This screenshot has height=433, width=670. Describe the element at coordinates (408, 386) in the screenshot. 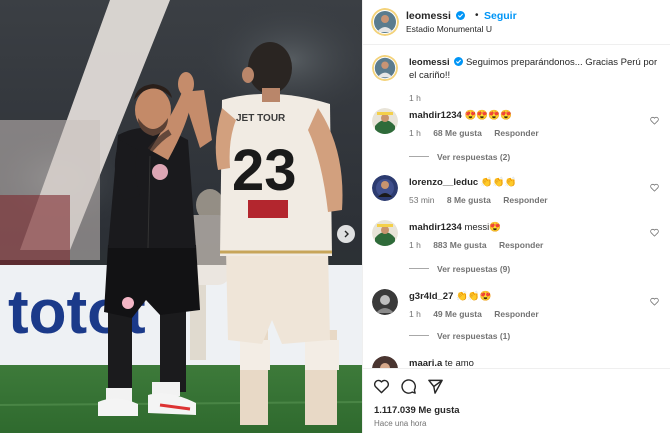

I see `comment-bubble-icon` at that location.